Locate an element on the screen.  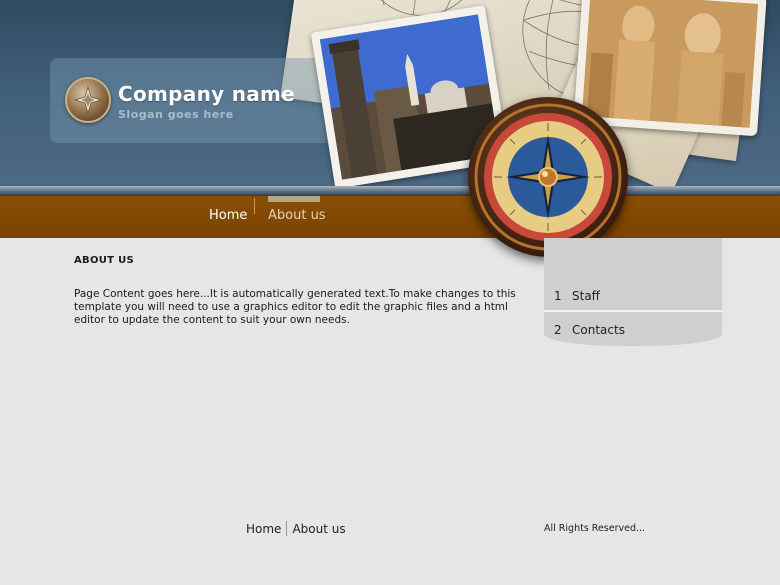
sidebar-item-label: Contacts is located at coordinates (598, 330).